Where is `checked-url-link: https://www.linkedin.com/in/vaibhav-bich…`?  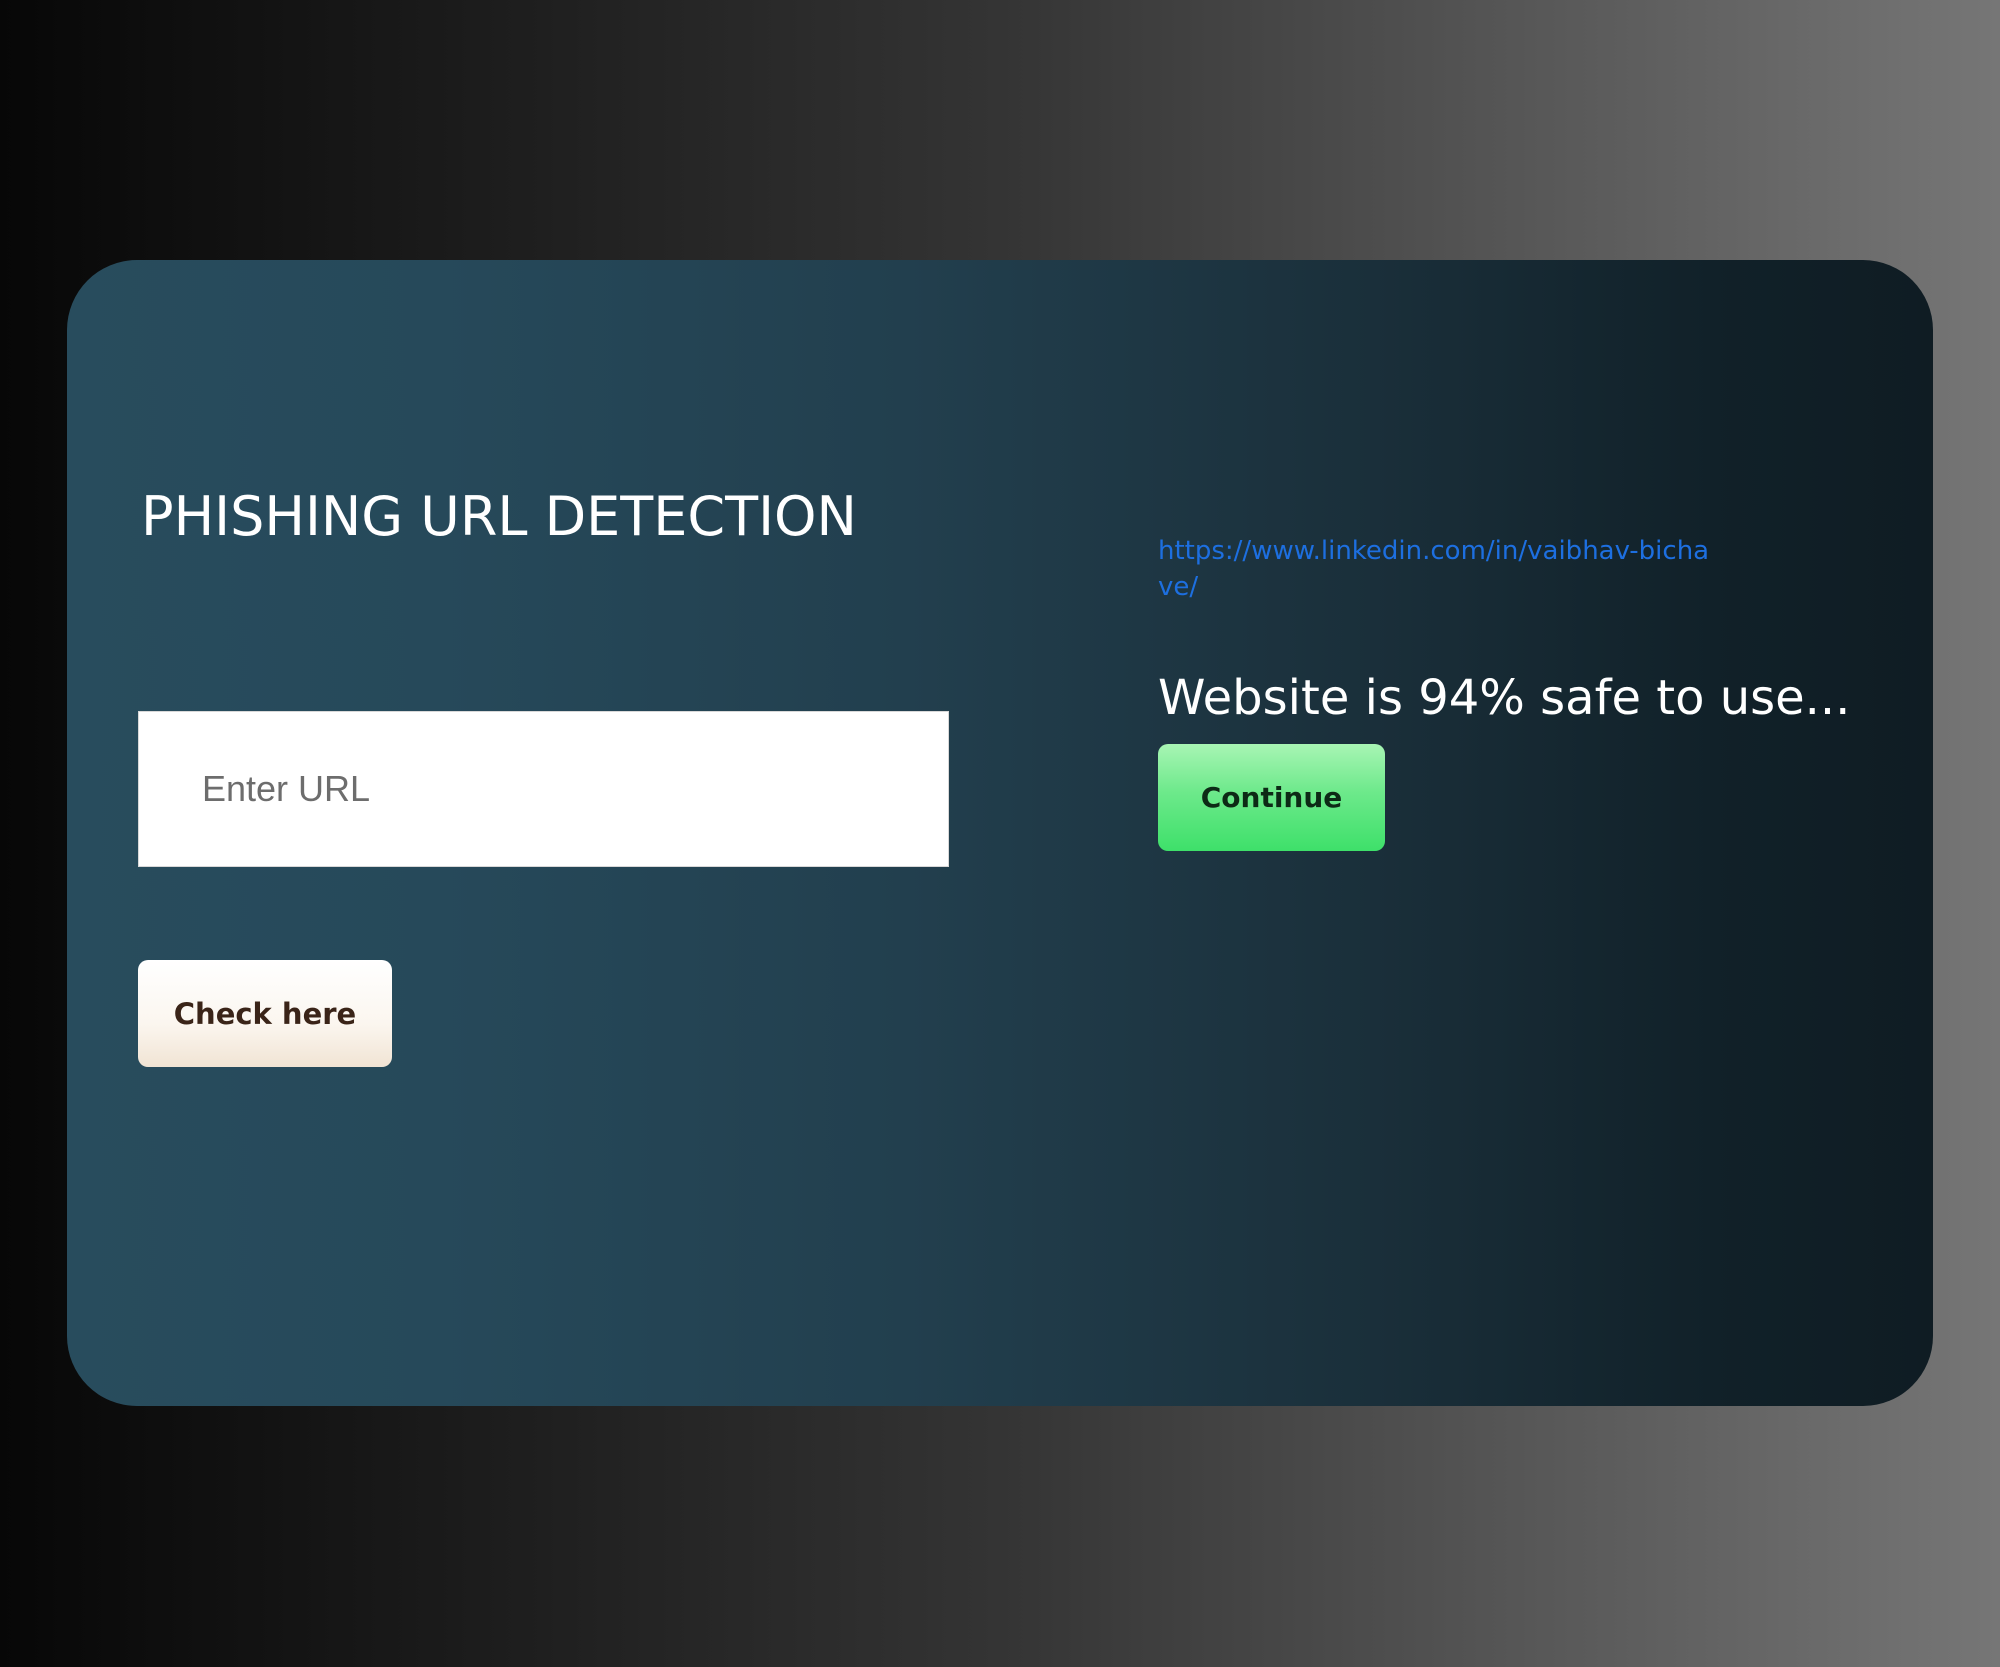 checked-url-link: https://www.linkedin.com/in/vaibhav-bich… is located at coordinates (1438, 569).